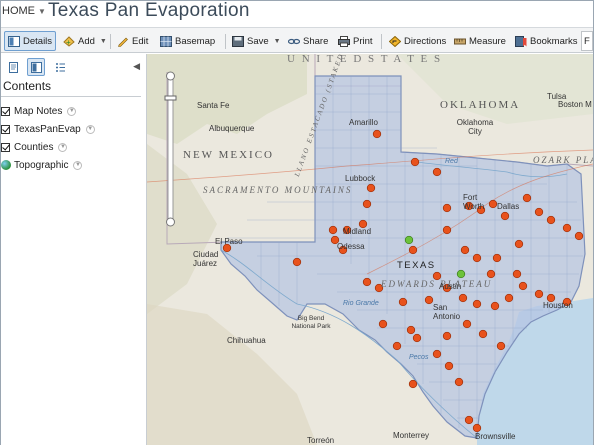 The image size is (594, 445). Describe the element at coordinates (69, 41) in the screenshot. I see `add-icon: +` at that location.